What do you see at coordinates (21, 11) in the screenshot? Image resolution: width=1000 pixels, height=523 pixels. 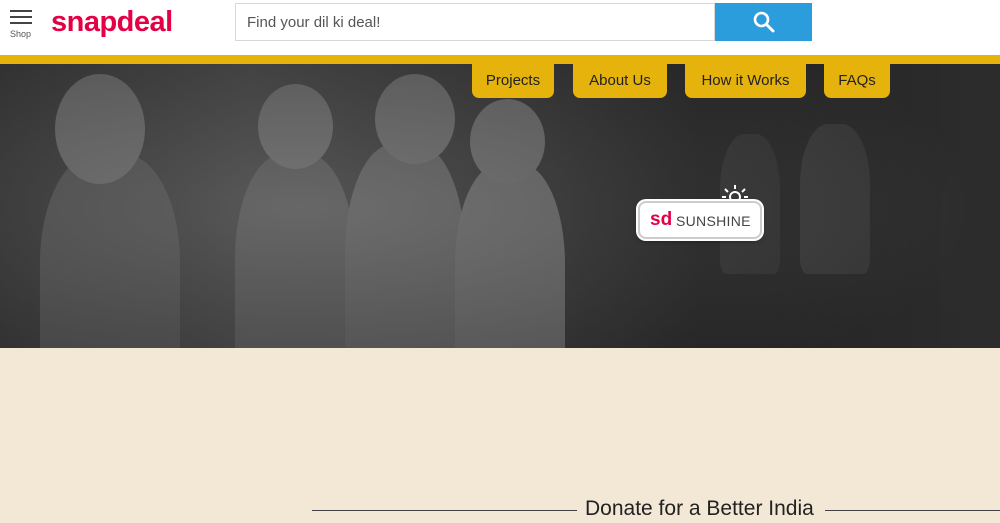 I see `hamburger-icon` at bounding box center [21, 11].